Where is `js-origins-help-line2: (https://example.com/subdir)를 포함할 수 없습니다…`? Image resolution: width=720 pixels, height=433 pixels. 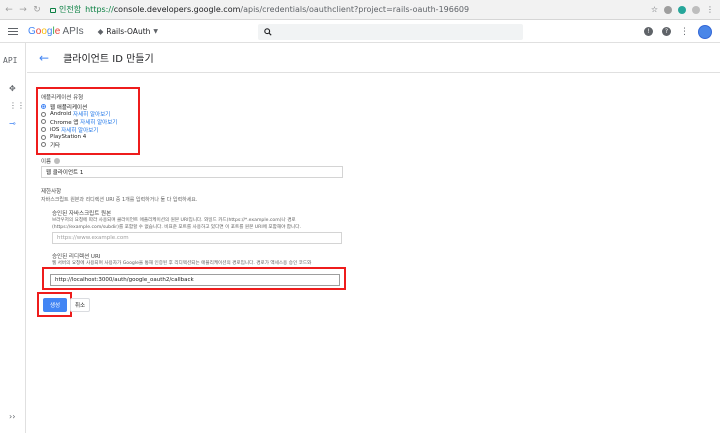 js-origins-help-line2: (https://example.com/subdir)를 포함할 수 없습니다… is located at coordinates (176, 227).